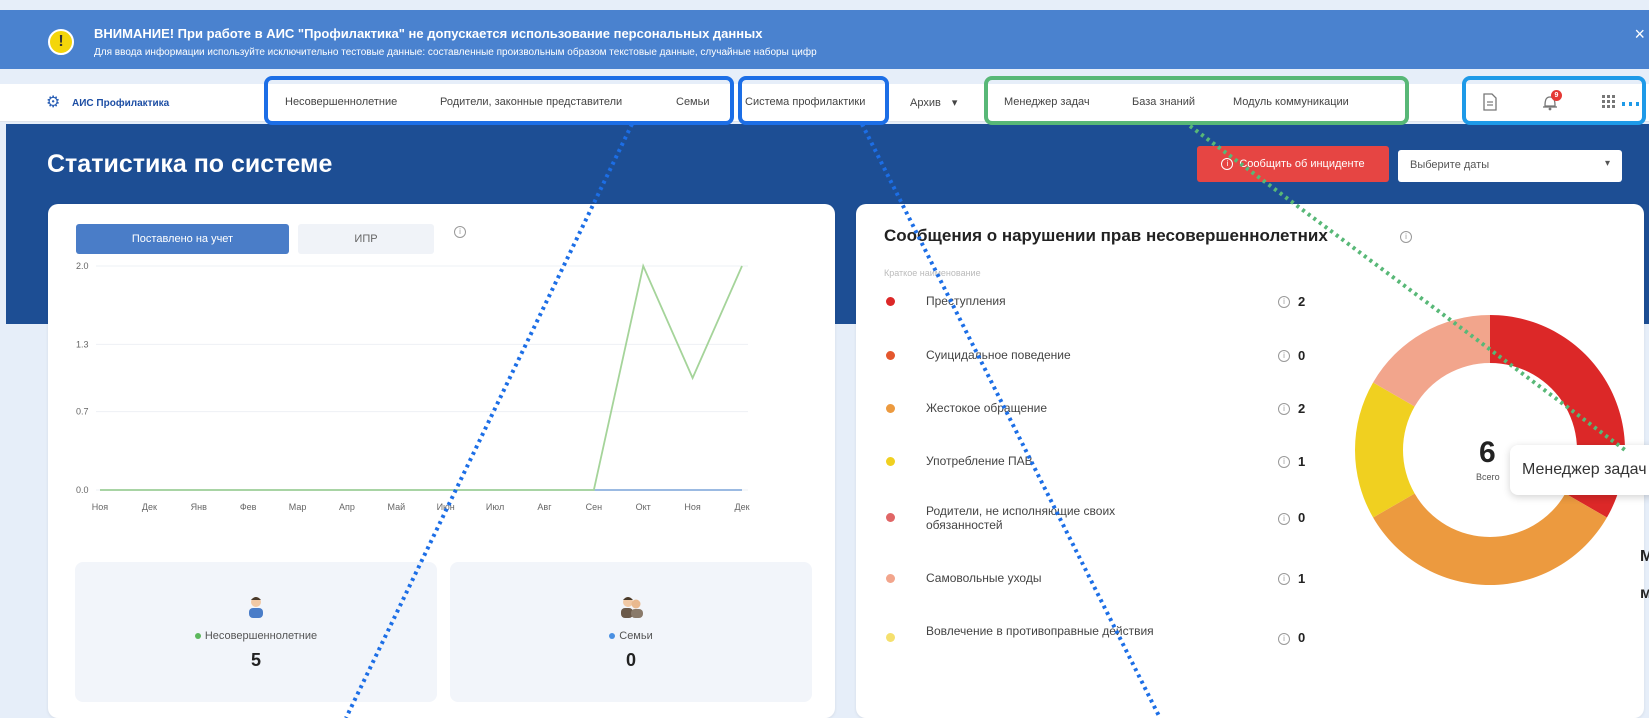  Describe the element at coordinates (636, 636) in the screenshot. I see `stat-families-label: Семьи` at that location.